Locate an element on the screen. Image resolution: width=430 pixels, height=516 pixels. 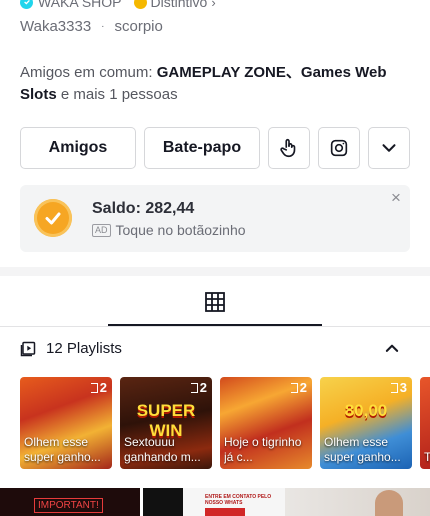
ad-tag: AD is located at coordinates (101, 230).